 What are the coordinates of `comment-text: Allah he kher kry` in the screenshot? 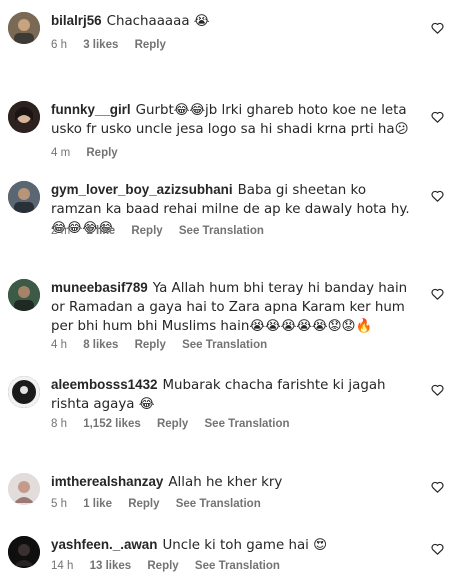 It's located at (225, 482).